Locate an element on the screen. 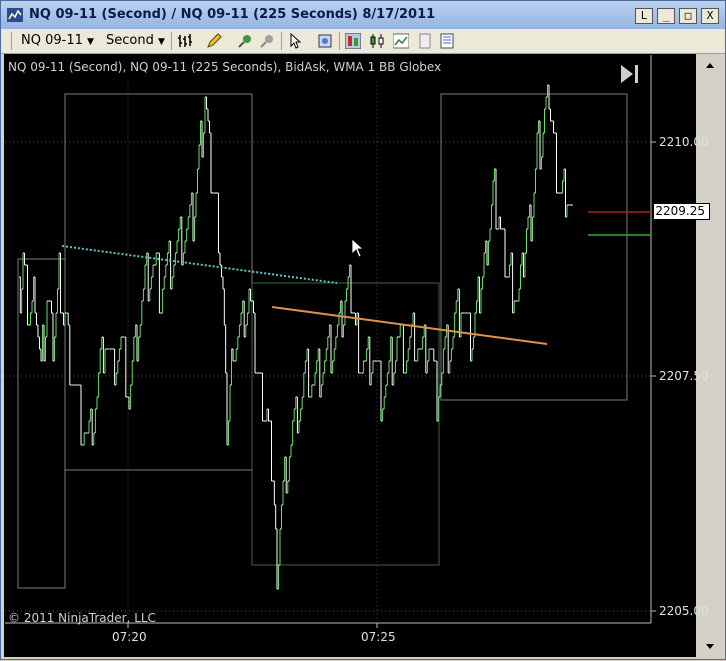 This screenshot has width=726, height=661. dotted-trend-line is located at coordinates (199, 264).